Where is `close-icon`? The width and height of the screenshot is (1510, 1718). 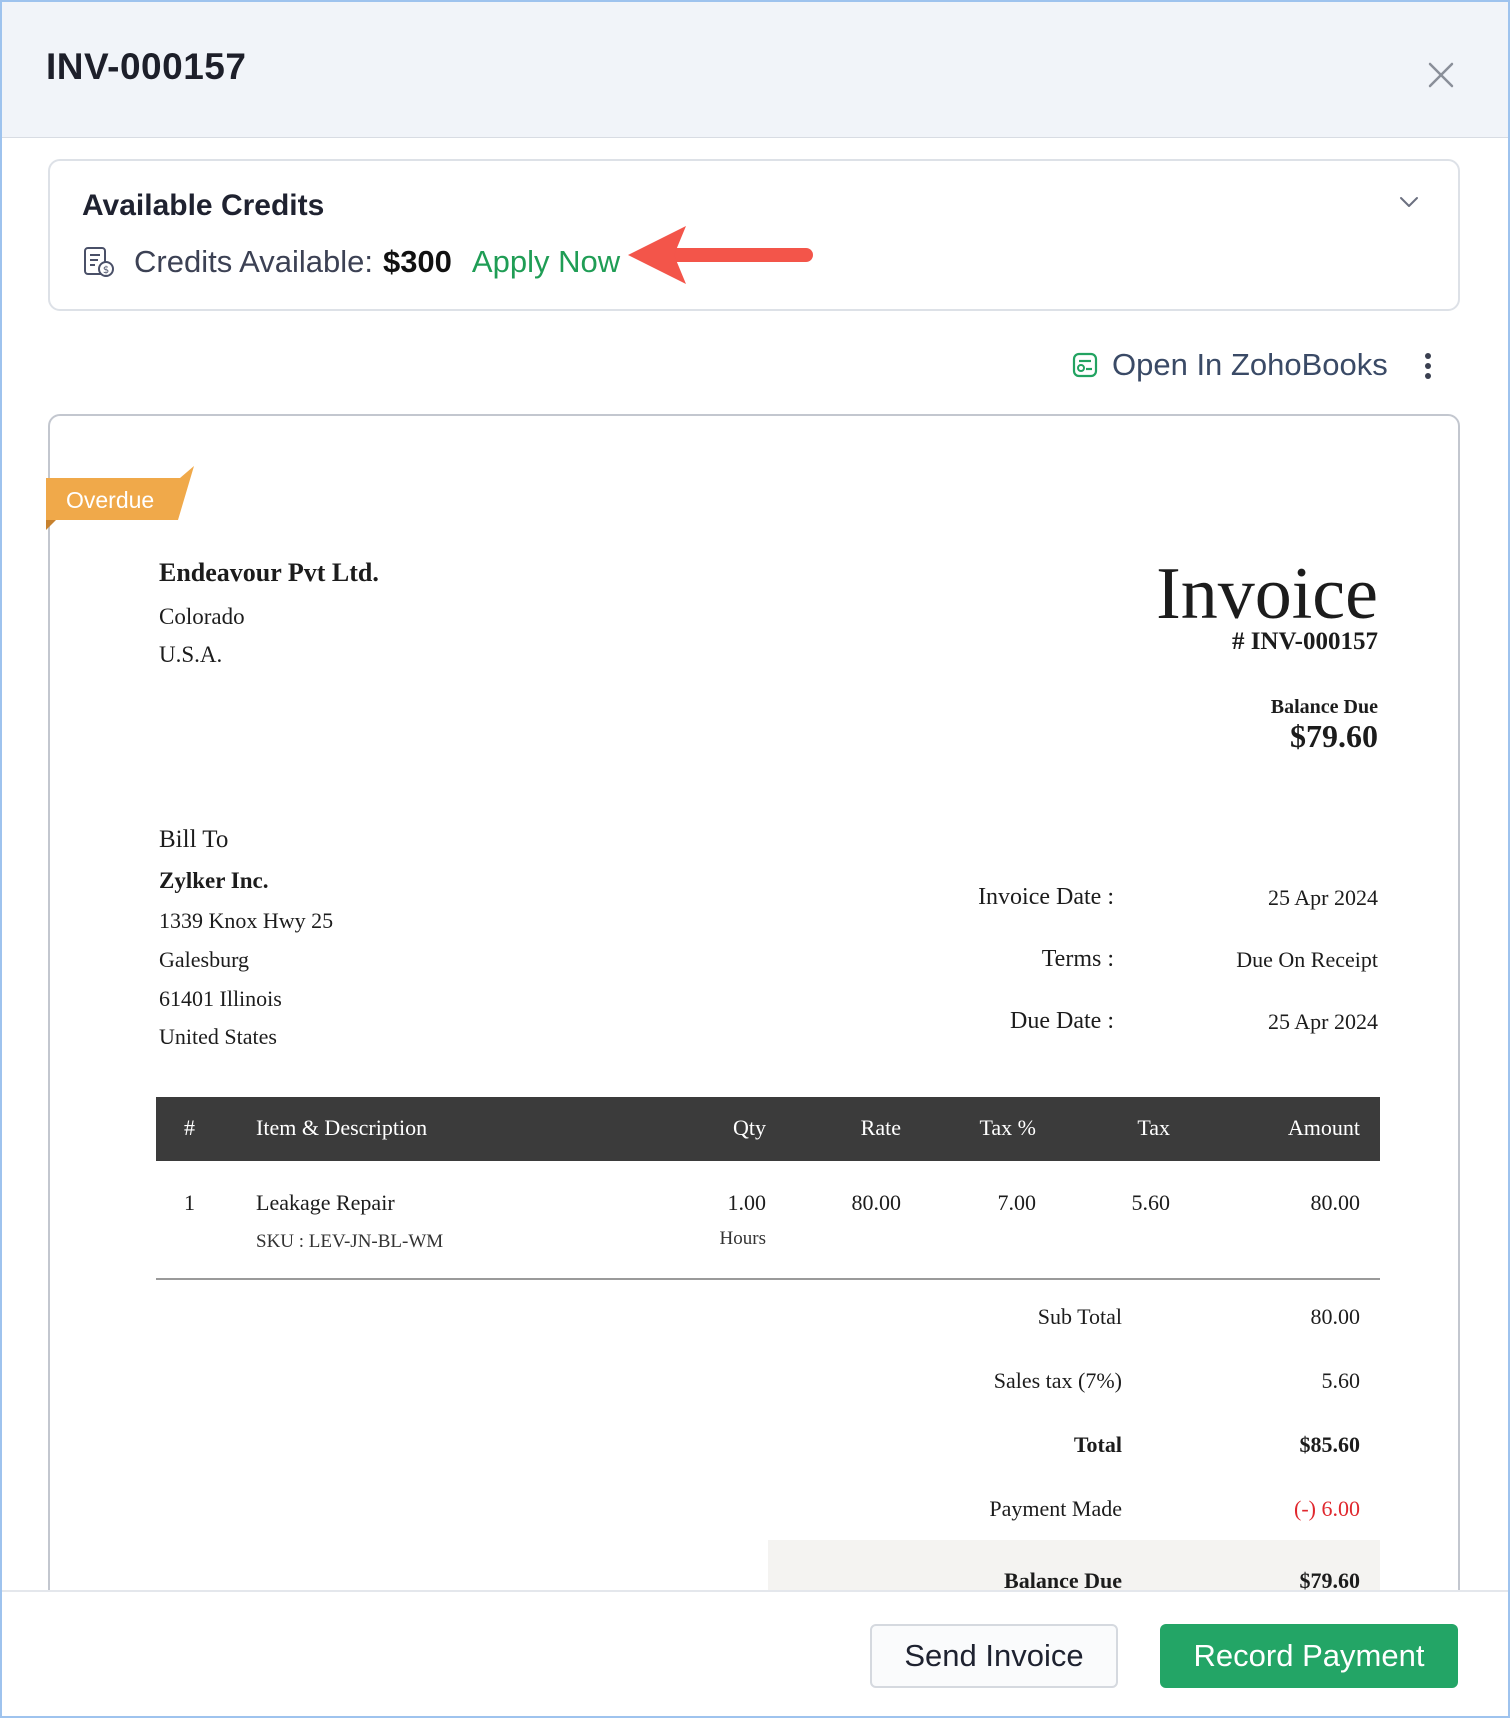 close-icon is located at coordinates (1440, 74).